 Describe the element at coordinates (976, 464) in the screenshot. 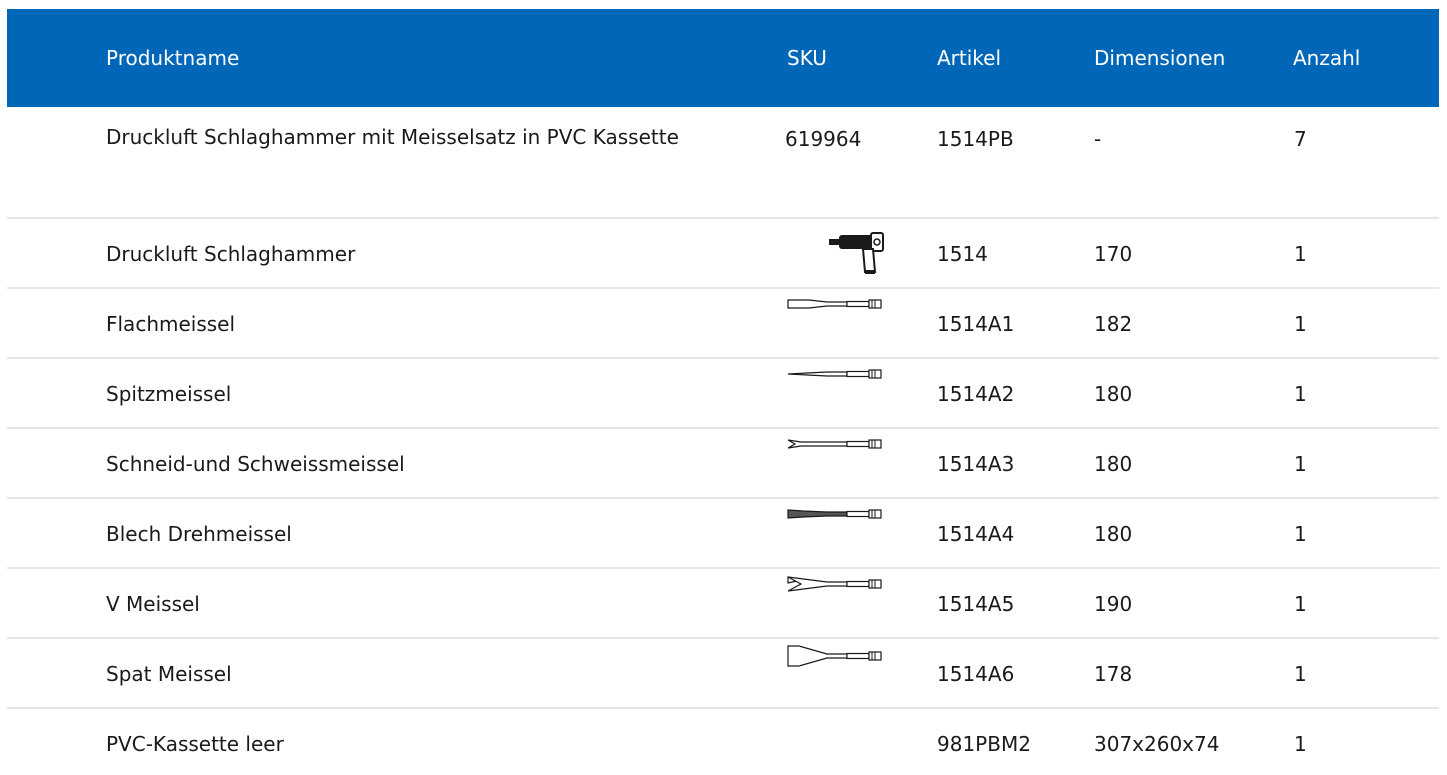

I see `article-number: 1514A3` at that location.